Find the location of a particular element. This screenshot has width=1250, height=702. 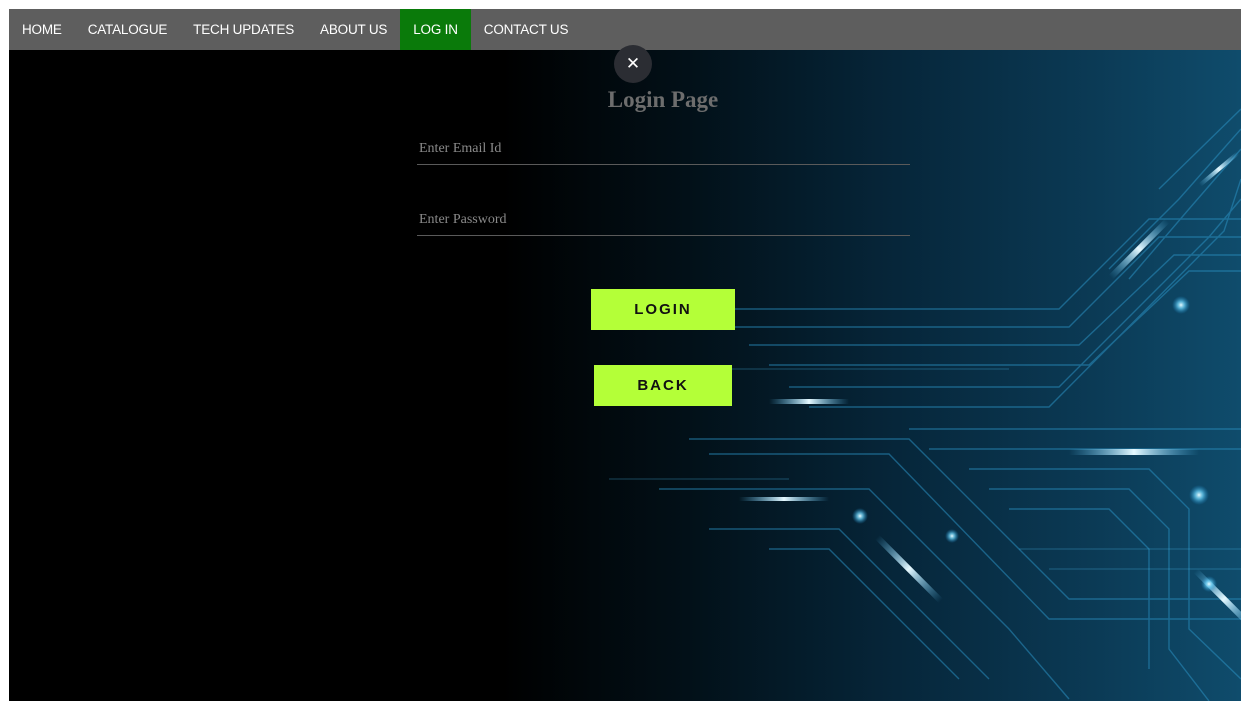

nav-item-contact-us: CONTACT US is located at coordinates (526, 29).